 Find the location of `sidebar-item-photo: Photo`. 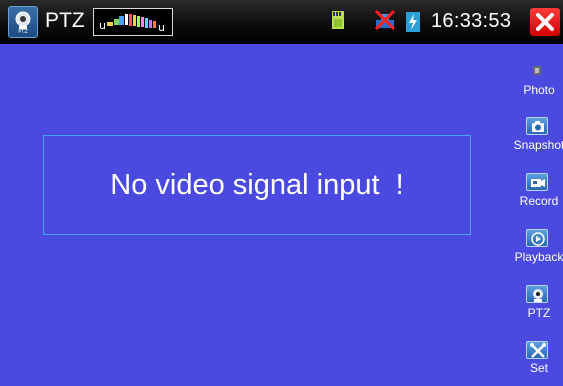

sidebar-item-photo: Photo is located at coordinates (536, 82).